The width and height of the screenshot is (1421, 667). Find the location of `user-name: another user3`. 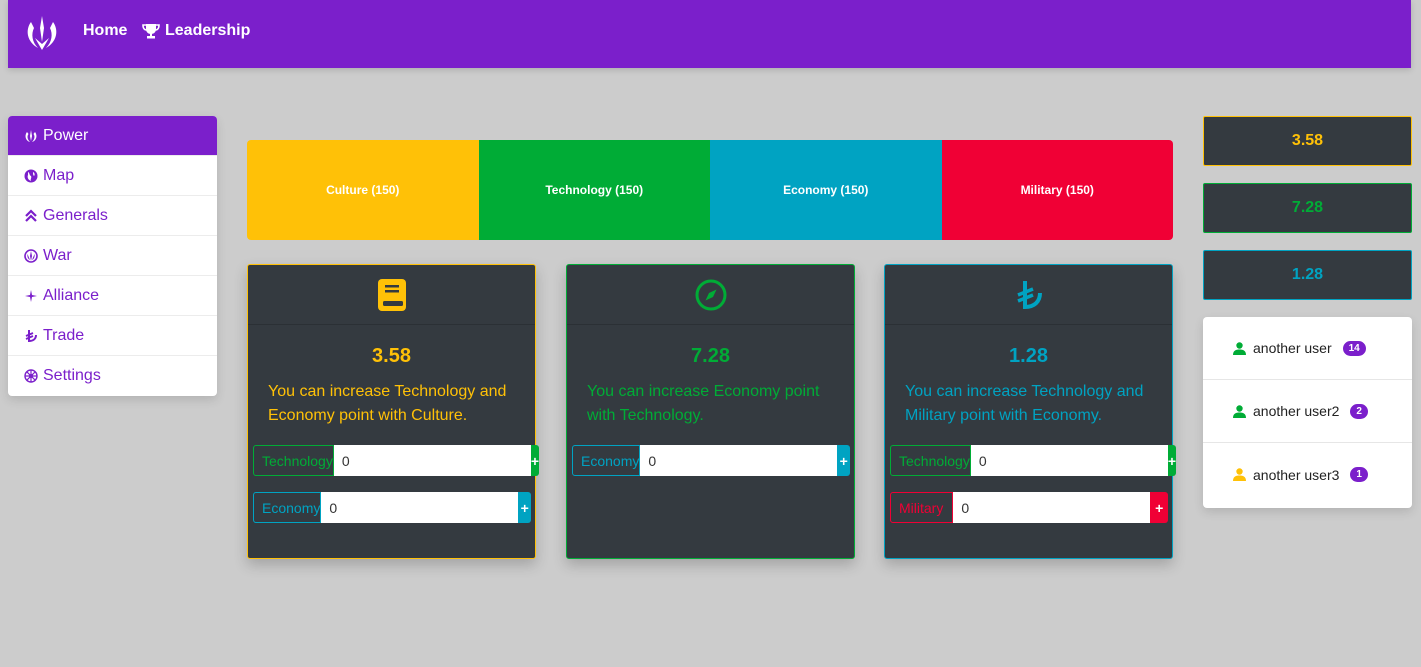

user-name: another user3 is located at coordinates (1296, 474).